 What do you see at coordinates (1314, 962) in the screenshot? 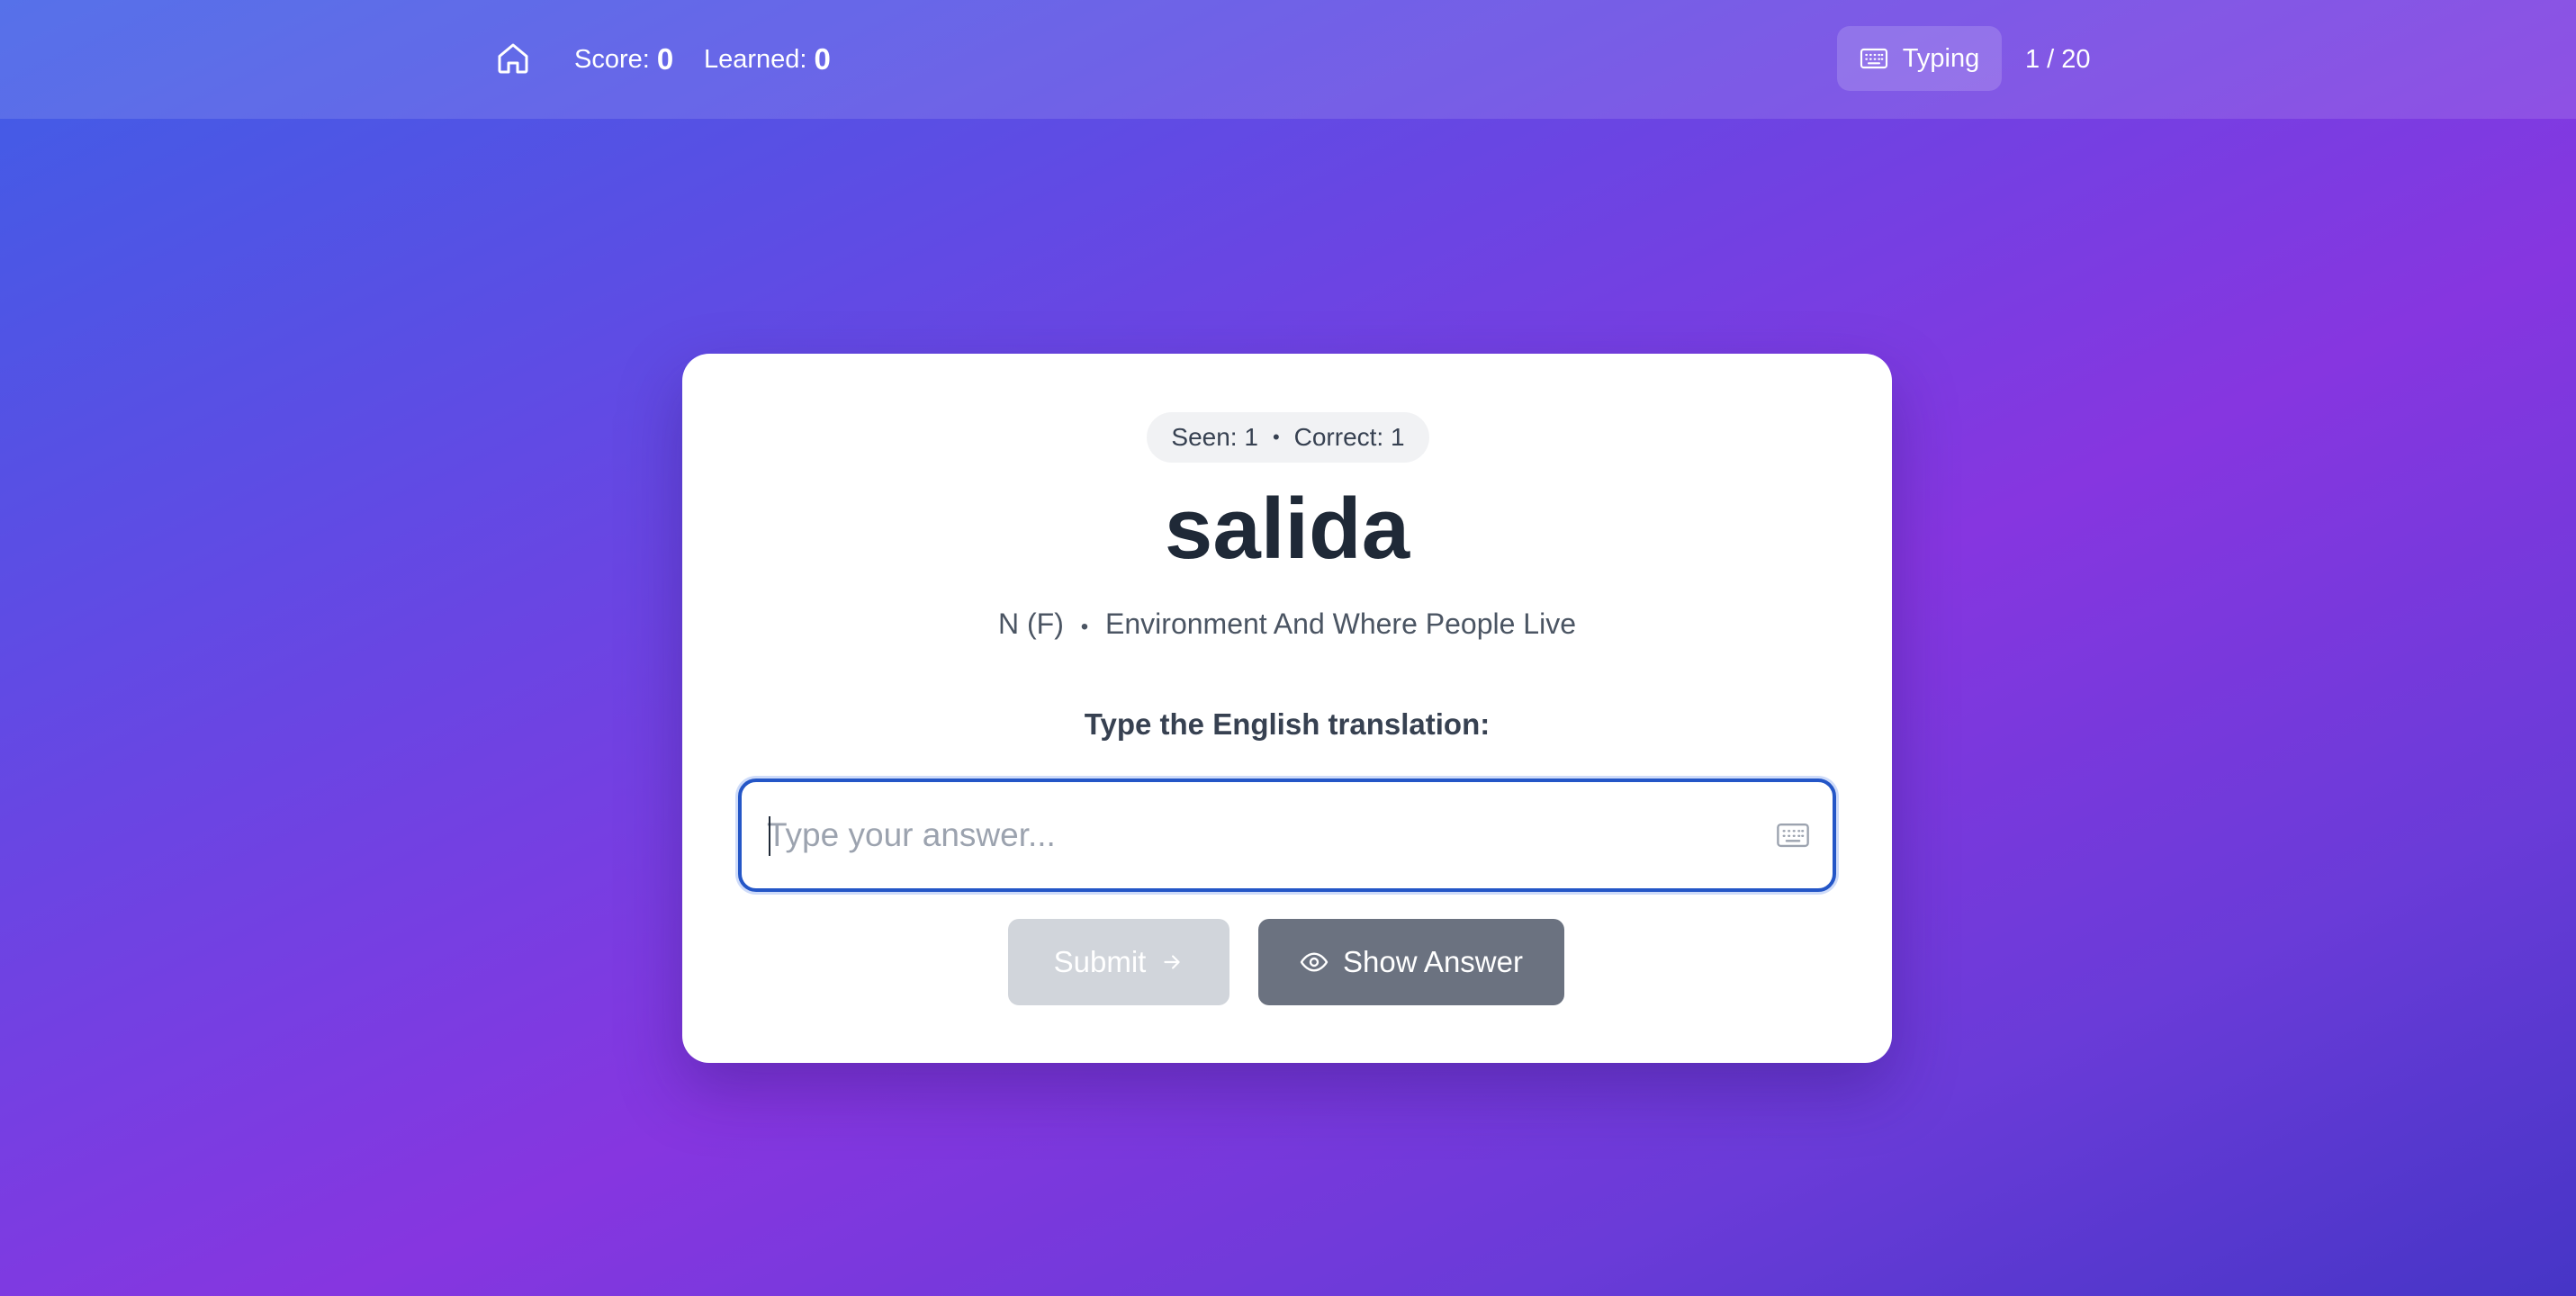
I see `eye-icon` at bounding box center [1314, 962].